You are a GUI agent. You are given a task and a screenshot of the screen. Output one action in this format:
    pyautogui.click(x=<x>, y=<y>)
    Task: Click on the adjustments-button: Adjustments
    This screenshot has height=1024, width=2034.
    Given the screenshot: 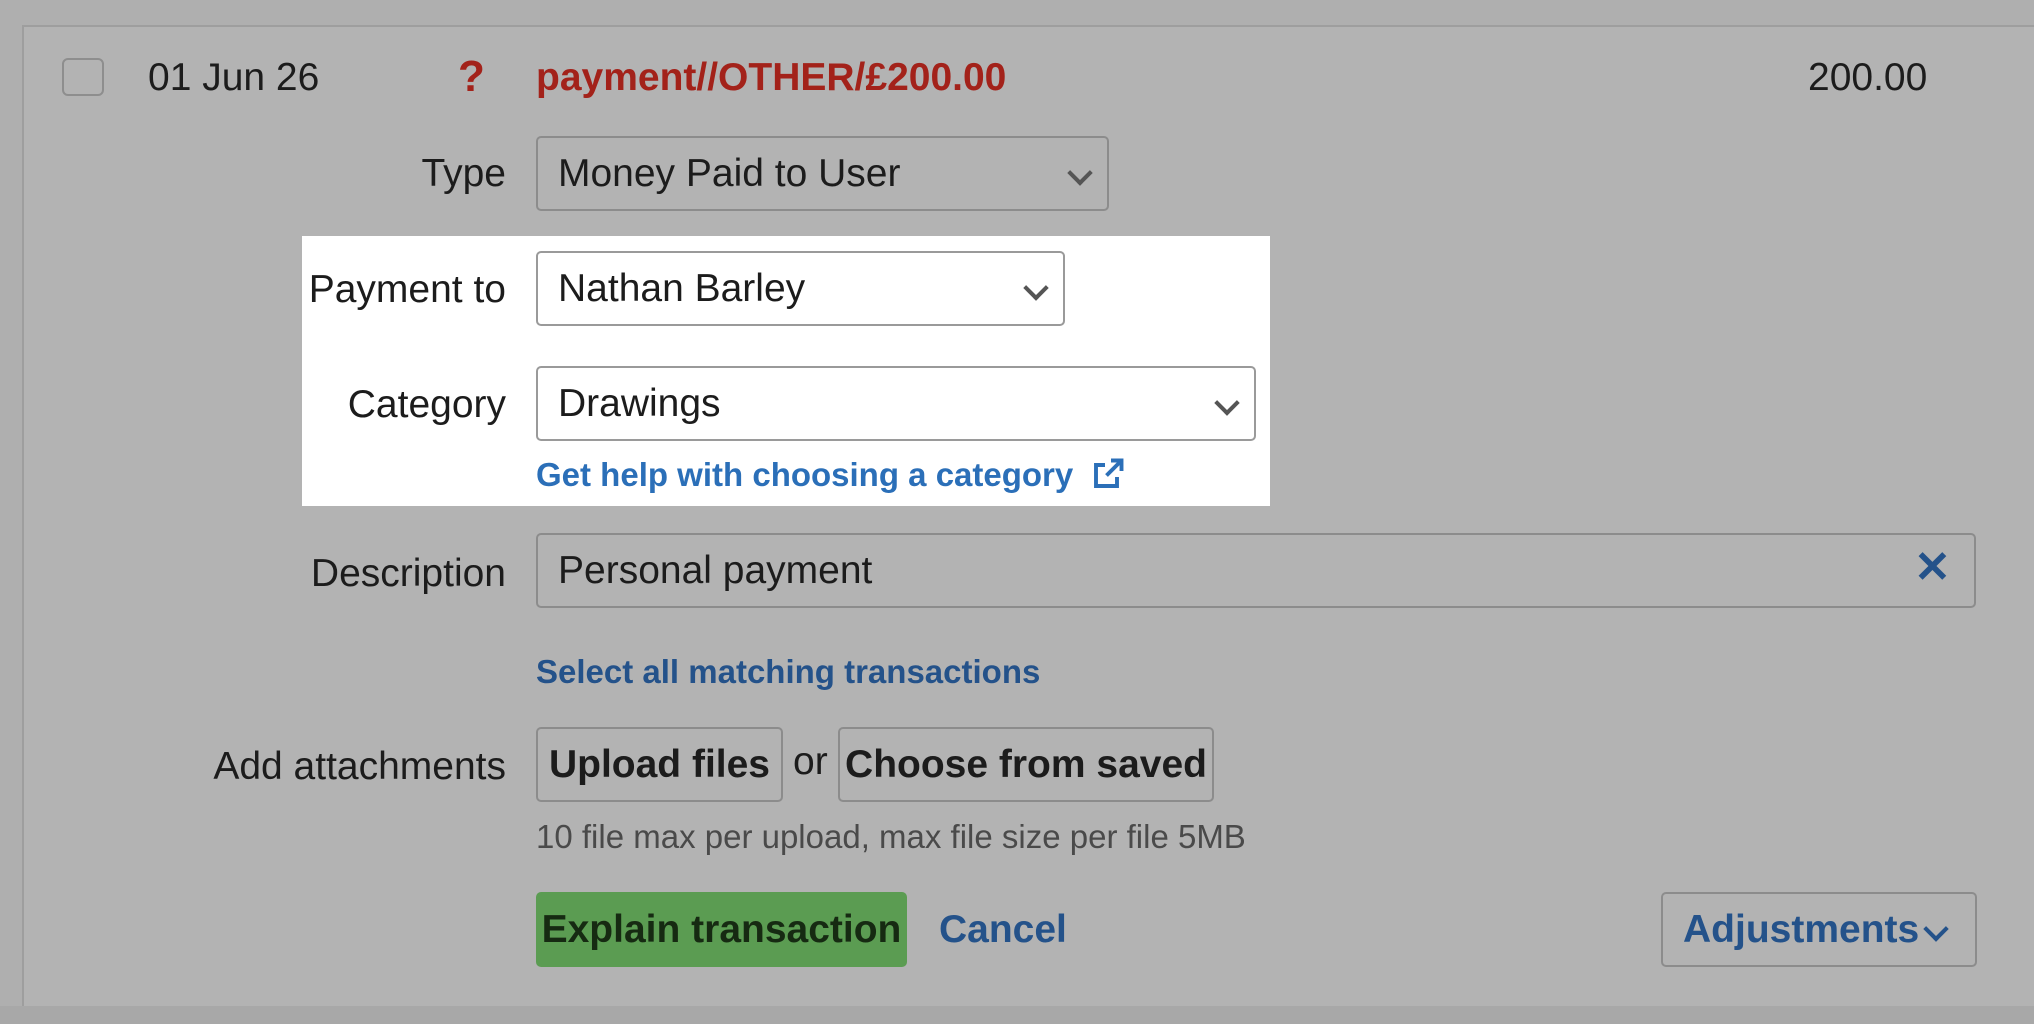 What is the action you would take?
    pyautogui.click(x=1819, y=929)
    